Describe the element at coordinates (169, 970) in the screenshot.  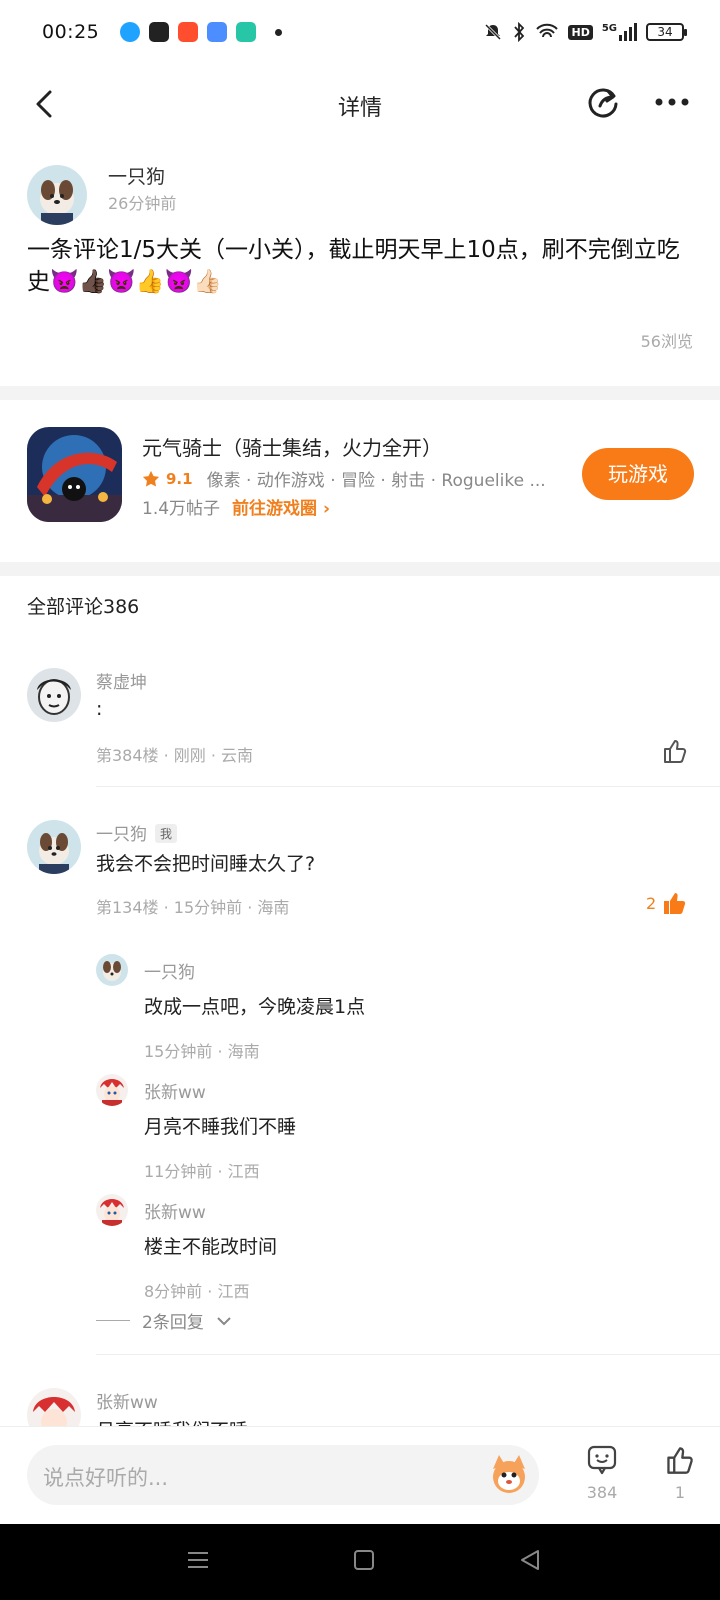
I see `reply-author: 一只狗` at that location.